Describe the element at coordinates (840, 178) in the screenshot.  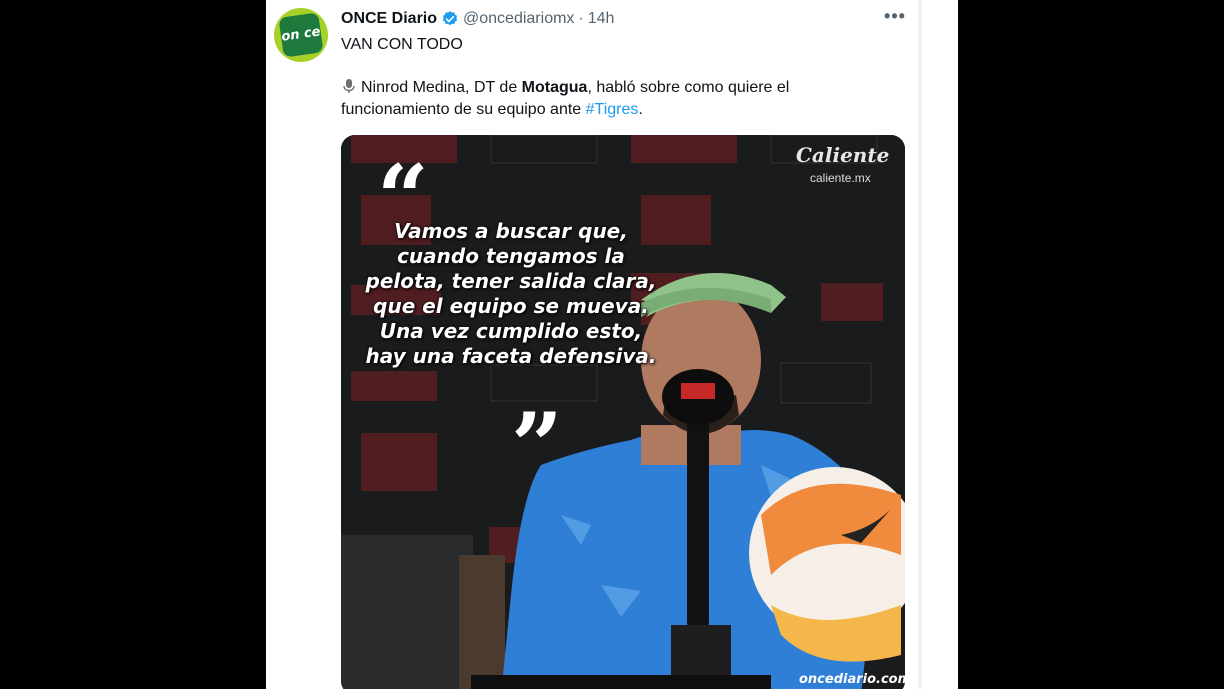
I see `sponsor-site: caliente.mx` at that location.